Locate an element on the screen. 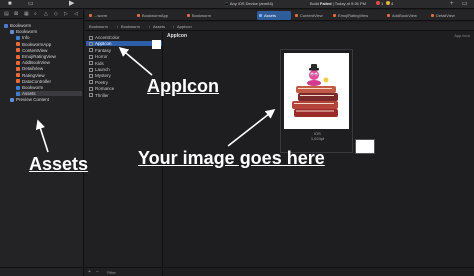 The image size is (474, 276). asset-item-label: Launch is located at coordinates (102, 69).